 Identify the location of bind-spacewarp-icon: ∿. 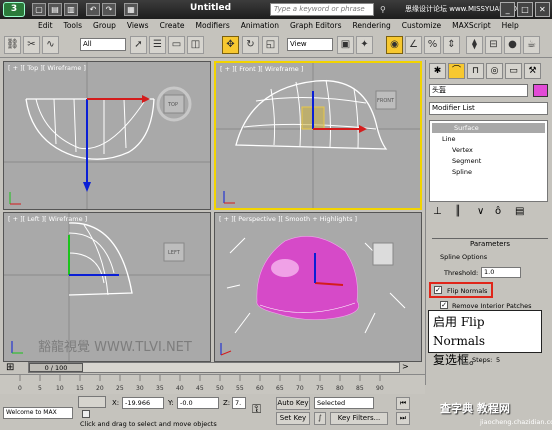
(50, 45).